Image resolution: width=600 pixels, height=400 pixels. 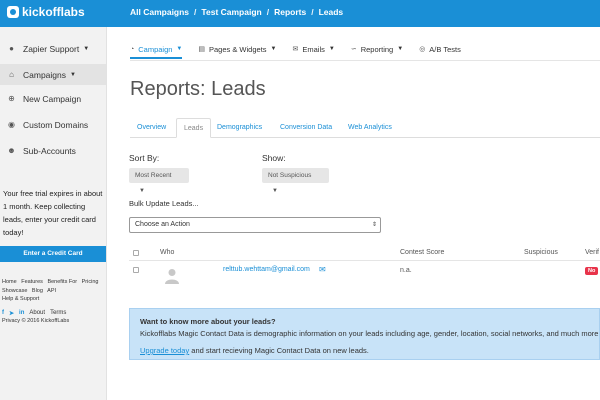 I want to click on column-header-who: Who, so click(x=167, y=252).